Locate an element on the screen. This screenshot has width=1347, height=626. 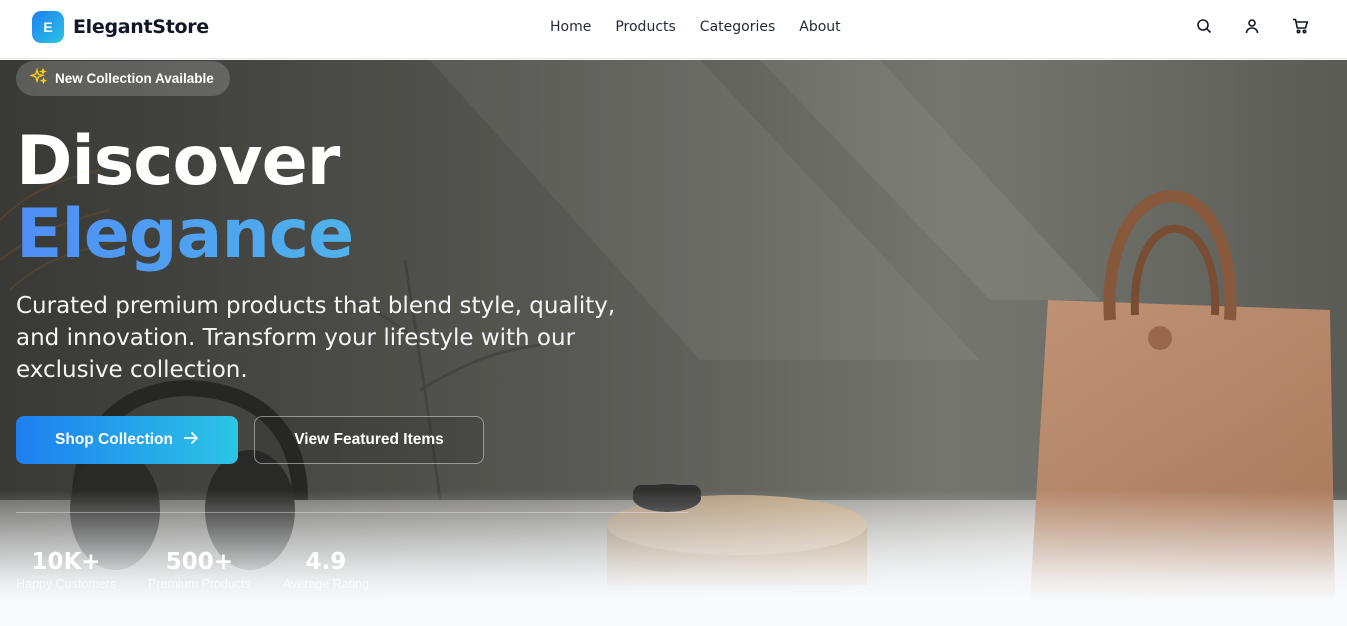
view-featured-items-label: View Featured Items is located at coordinates (369, 439).